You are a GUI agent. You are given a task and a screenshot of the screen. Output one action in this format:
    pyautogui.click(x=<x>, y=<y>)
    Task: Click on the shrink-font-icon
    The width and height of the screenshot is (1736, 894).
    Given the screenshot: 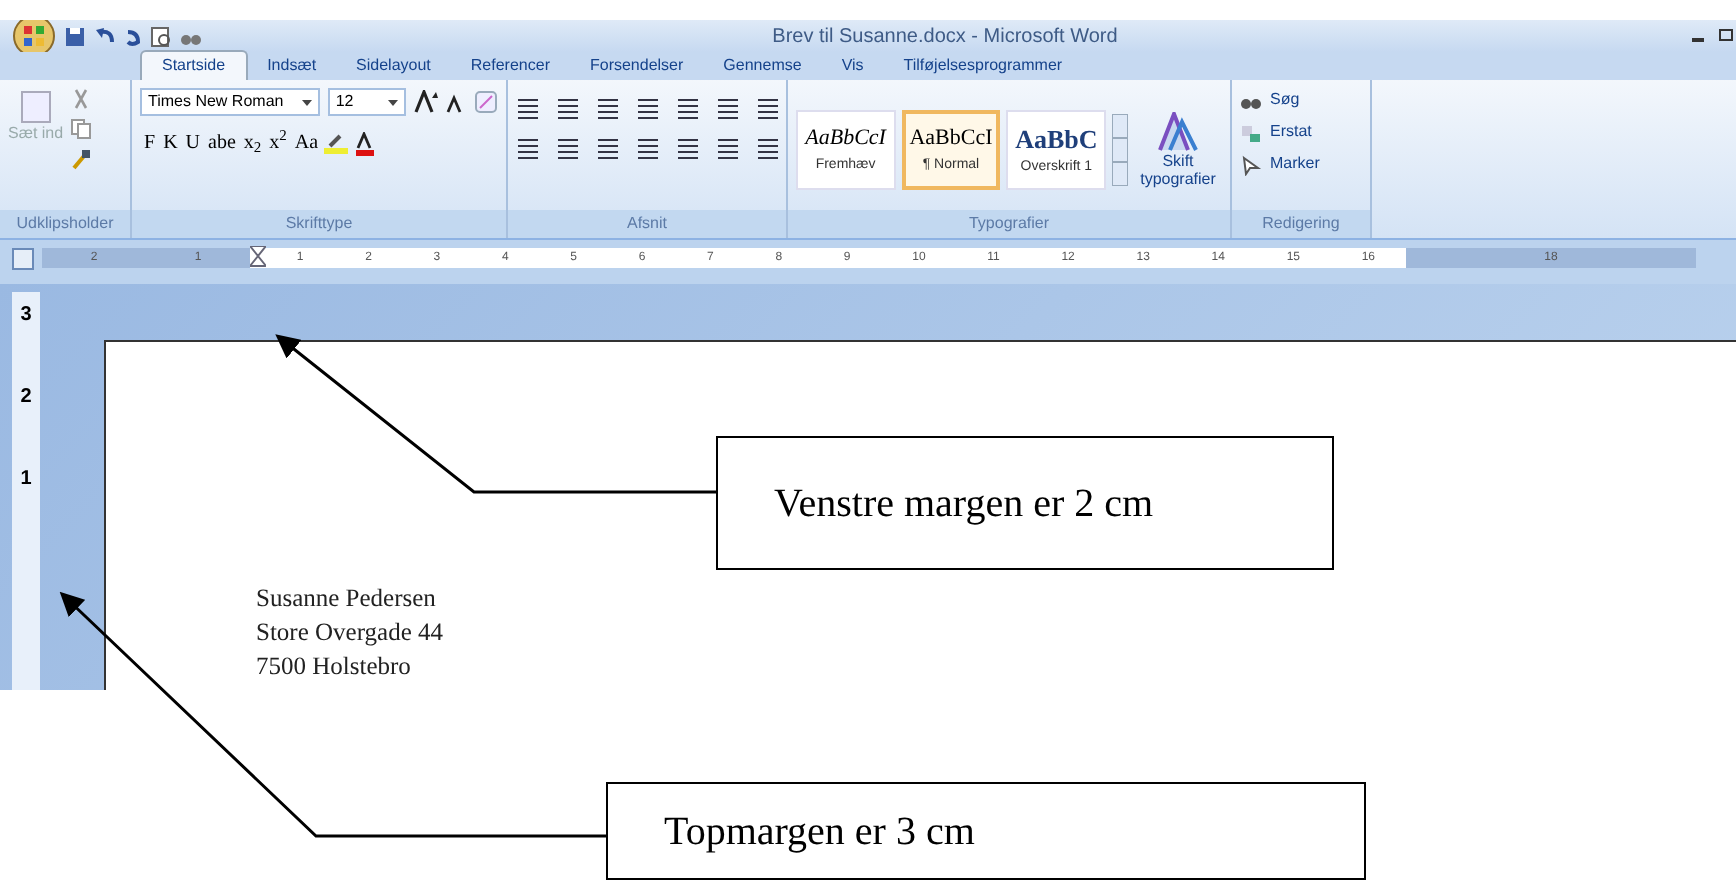 What is the action you would take?
    pyautogui.click(x=456, y=102)
    